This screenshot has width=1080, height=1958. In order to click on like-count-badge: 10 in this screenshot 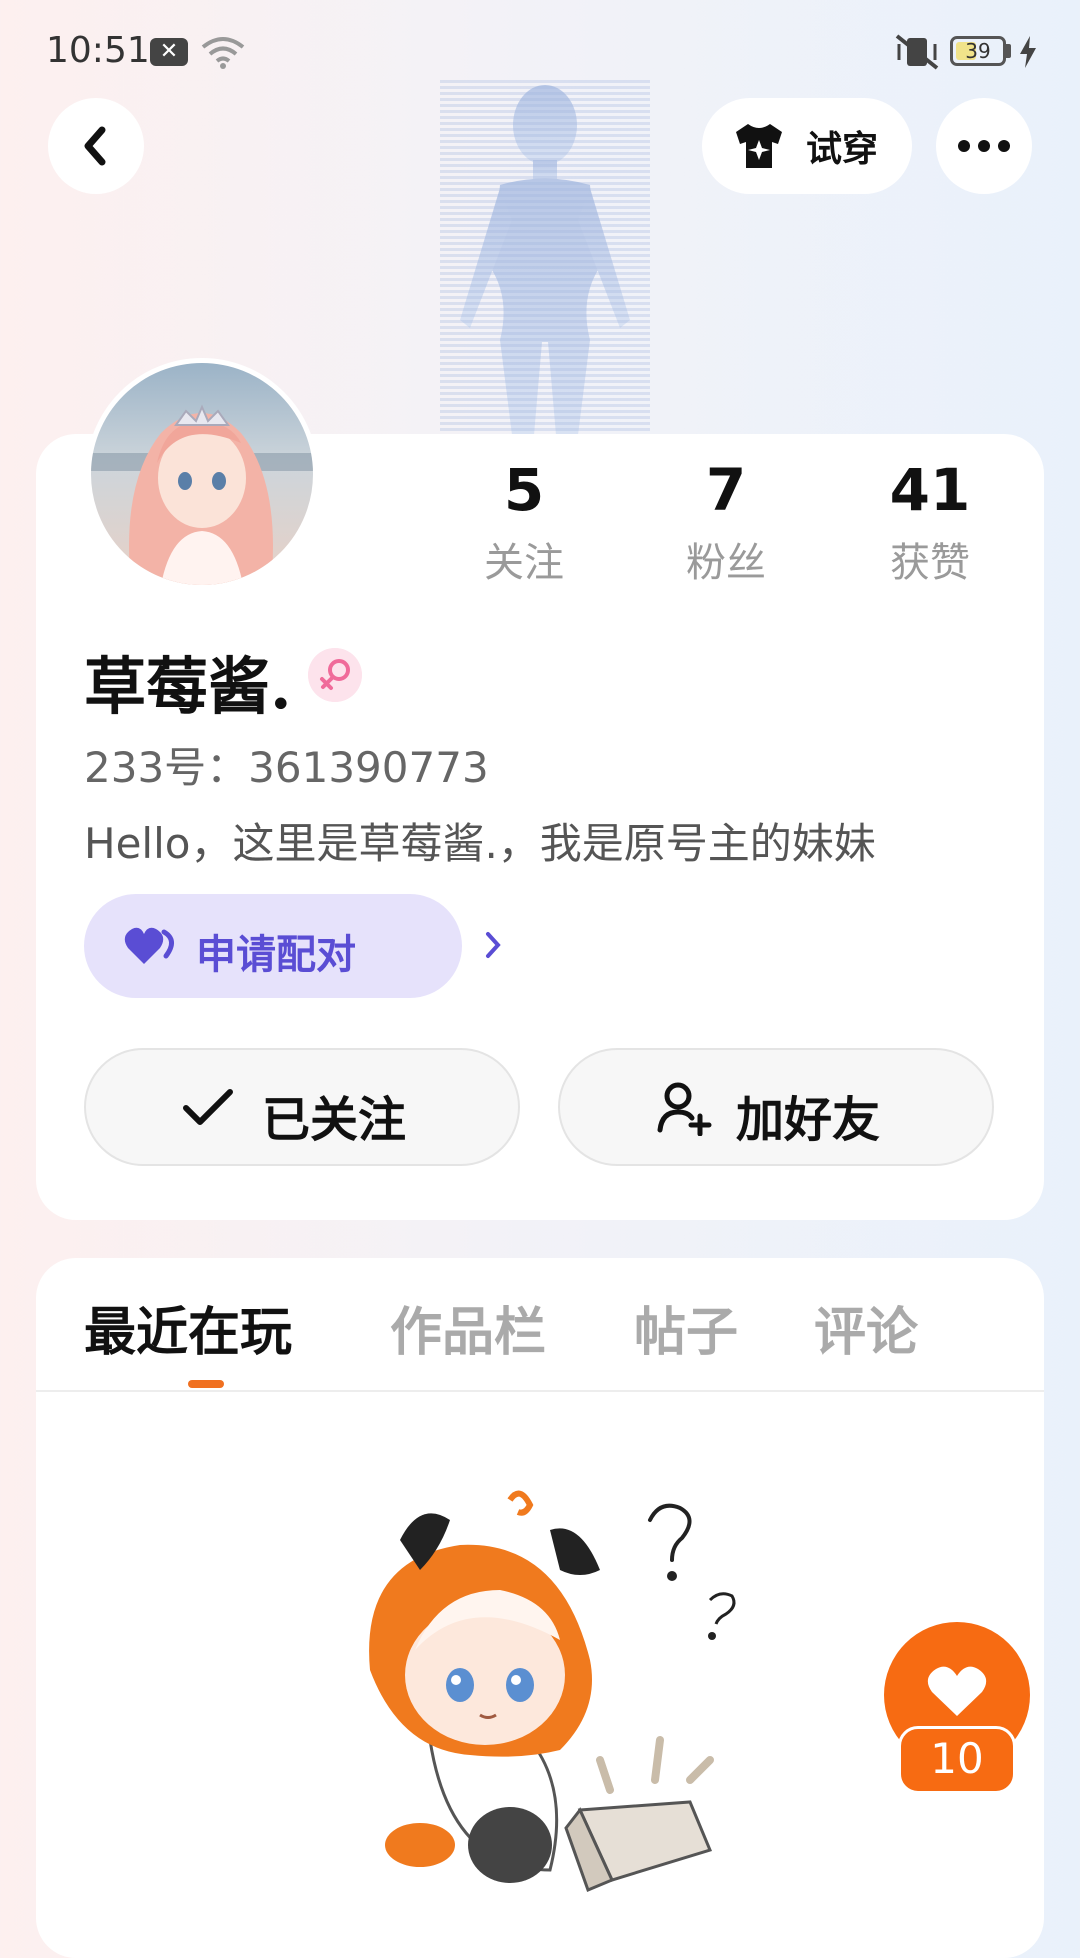, I will do `click(957, 1760)`.